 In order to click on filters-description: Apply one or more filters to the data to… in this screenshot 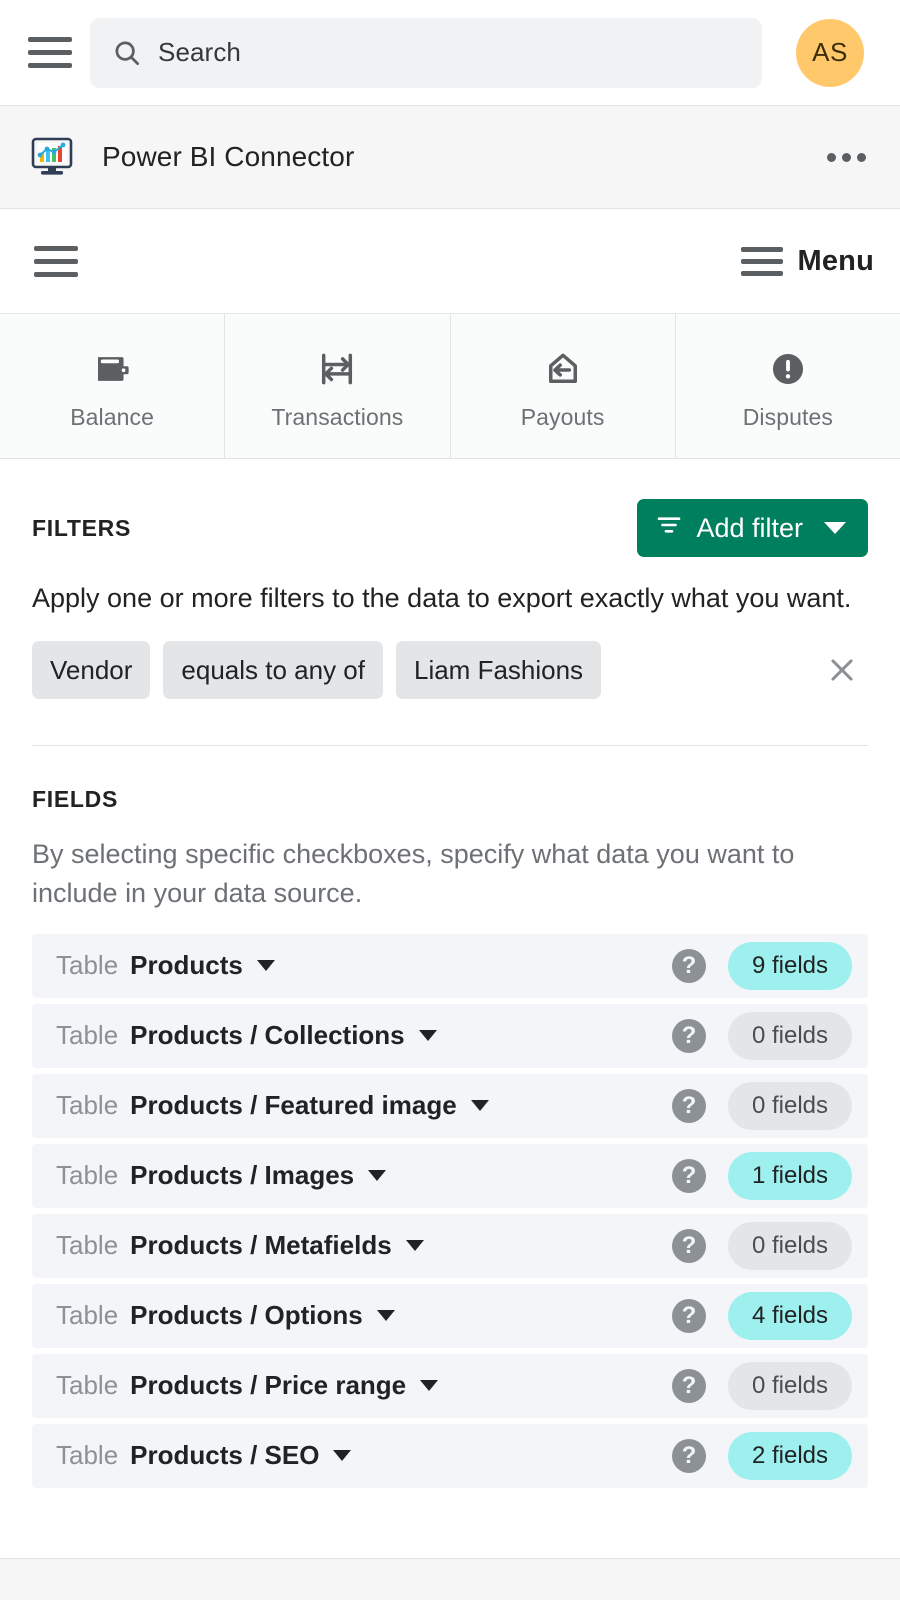, I will do `click(442, 598)`.